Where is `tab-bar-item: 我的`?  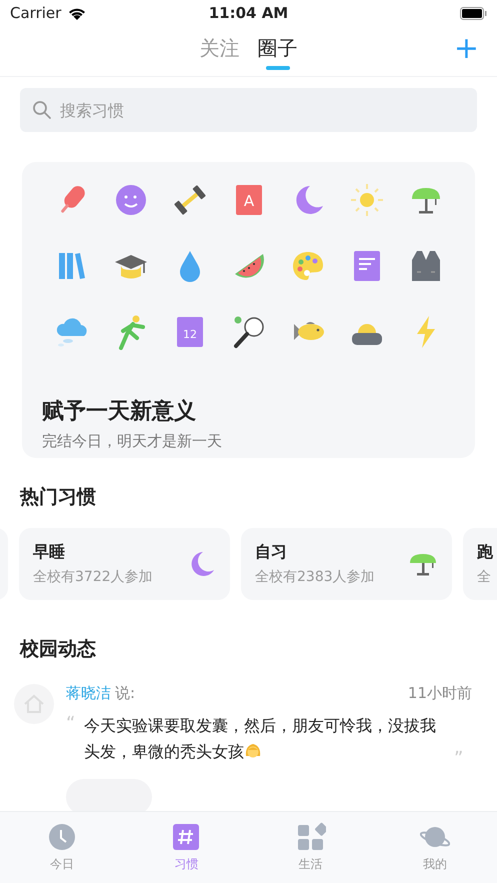 tab-bar-item: 我的 is located at coordinates (434, 847).